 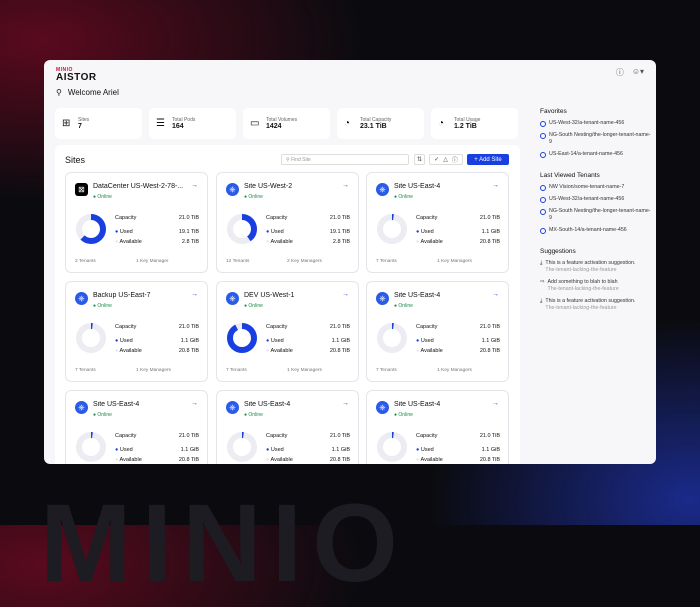 I want to click on pie-icon: ◔, so click(x=441, y=123).